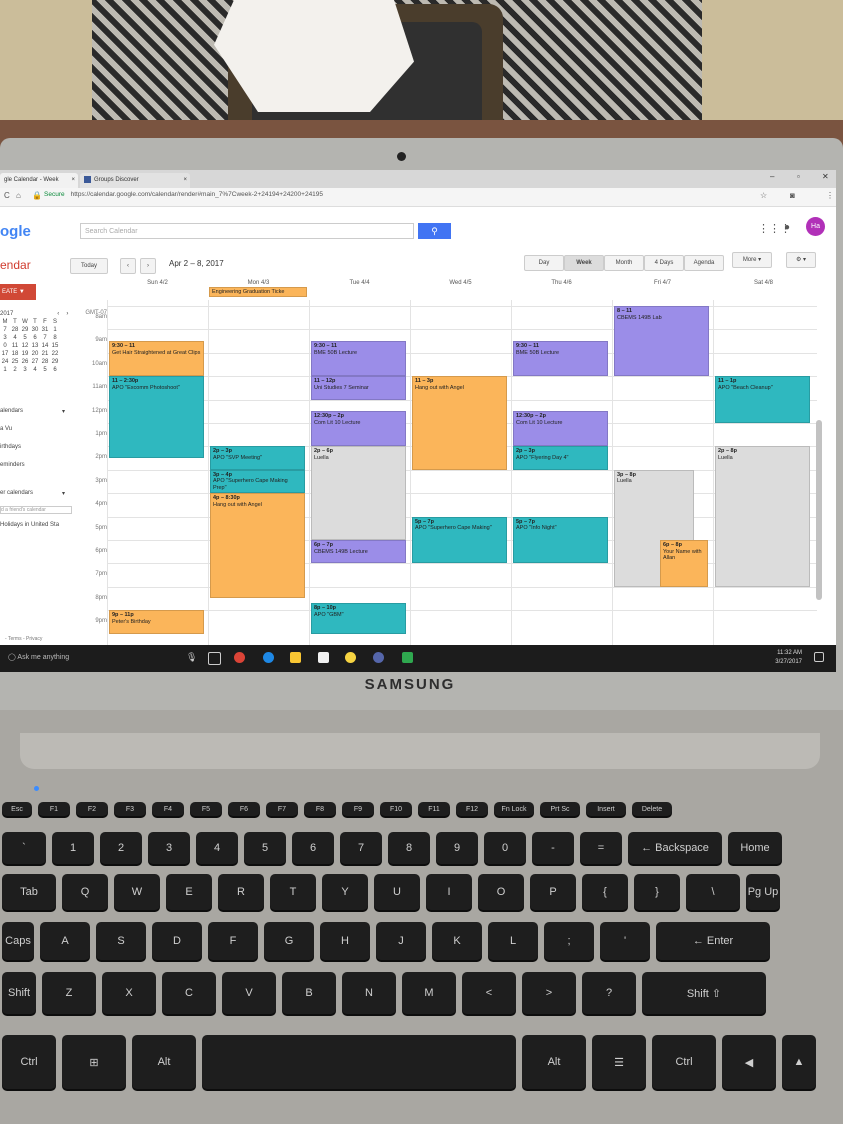  What do you see at coordinates (684, 563) in the screenshot?
I see `calendar-event: 6p – 8p Your Name with Allan` at bounding box center [684, 563].